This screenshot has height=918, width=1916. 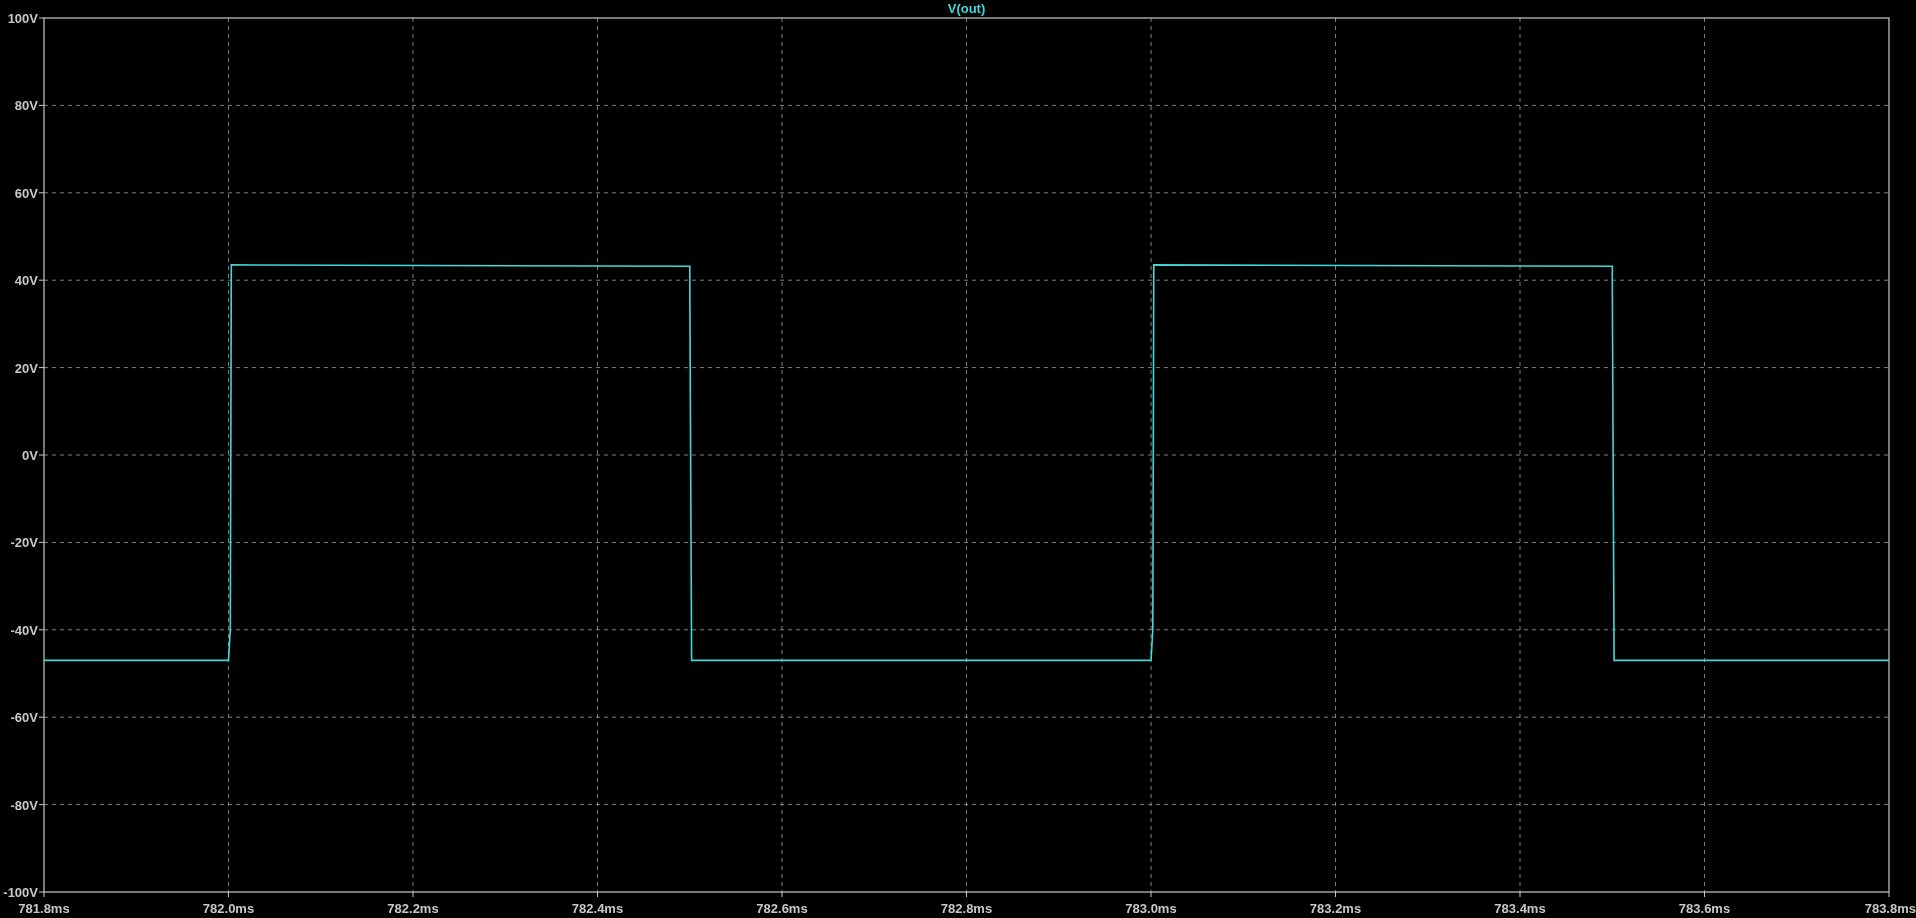 What do you see at coordinates (20, 892) in the screenshot?
I see `y-axis-label: -100V` at bounding box center [20, 892].